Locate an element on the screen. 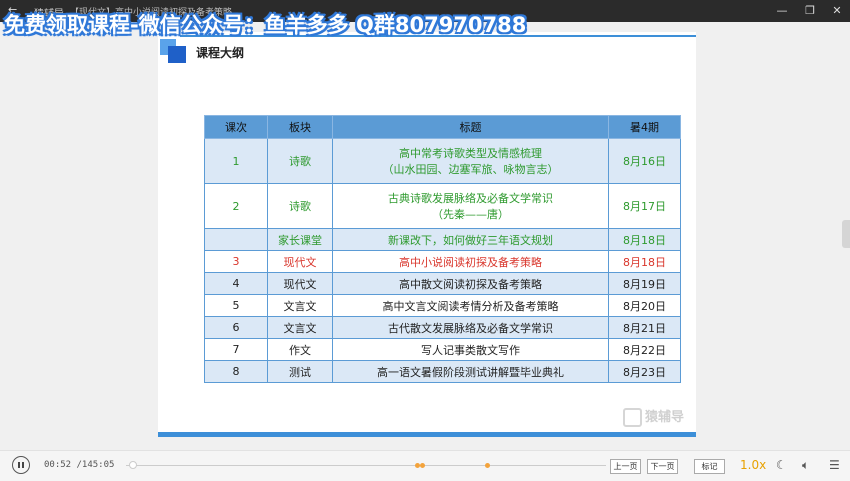 The image size is (850, 481). next-page-button: 下一页 is located at coordinates (662, 466).